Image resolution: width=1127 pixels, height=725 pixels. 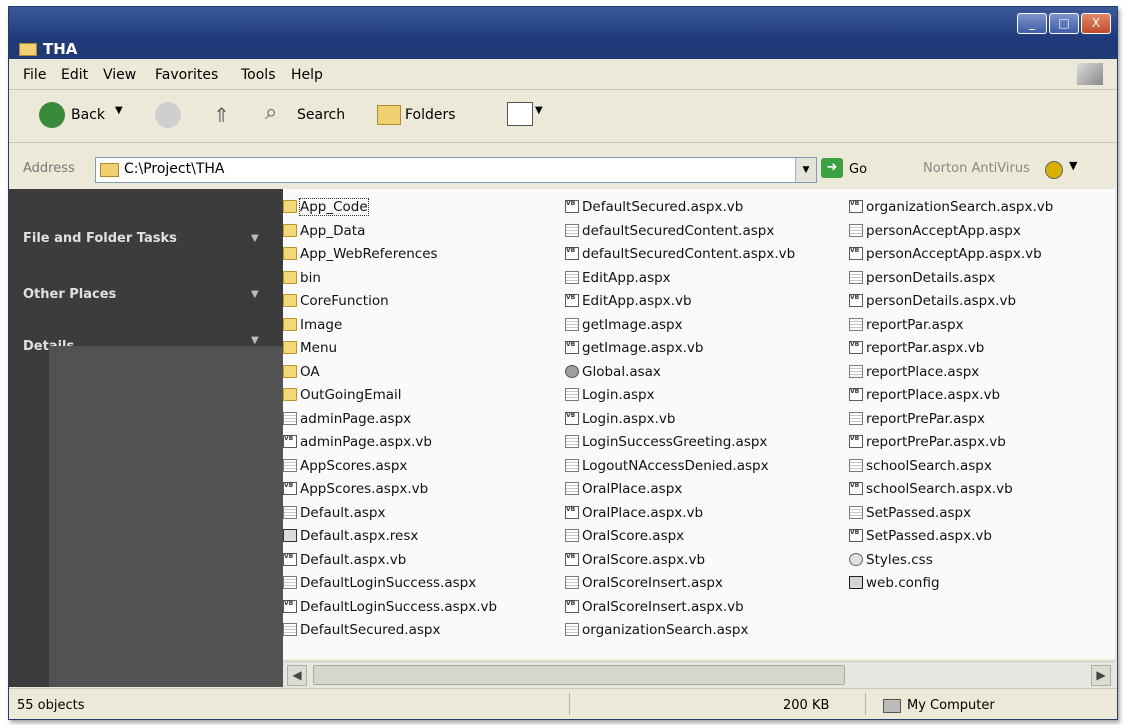 I want to click on file-item: personAcceptApp.aspx, so click(x=935, y=233).